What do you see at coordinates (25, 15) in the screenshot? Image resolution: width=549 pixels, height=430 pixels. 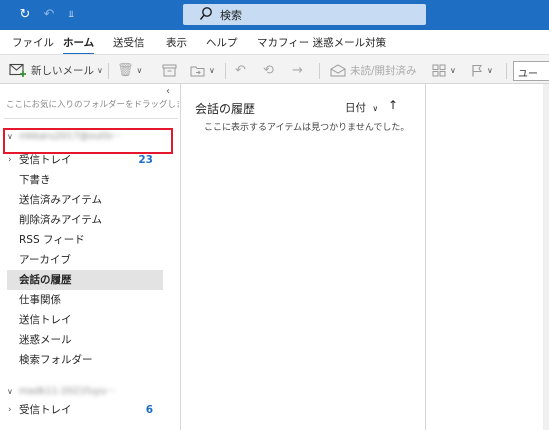 I see `sync-icon: ↻` at bounding box center [25, 15].